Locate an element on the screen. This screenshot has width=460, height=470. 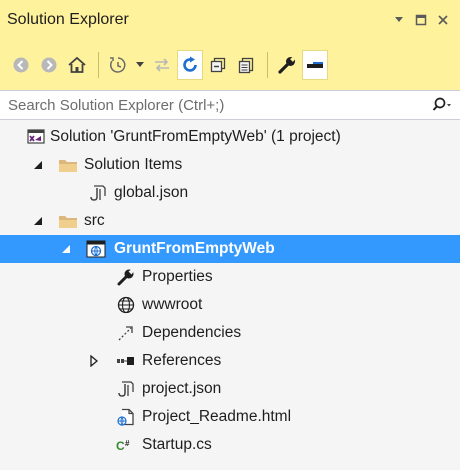
maximize-button is located at coordinates (421, 20).